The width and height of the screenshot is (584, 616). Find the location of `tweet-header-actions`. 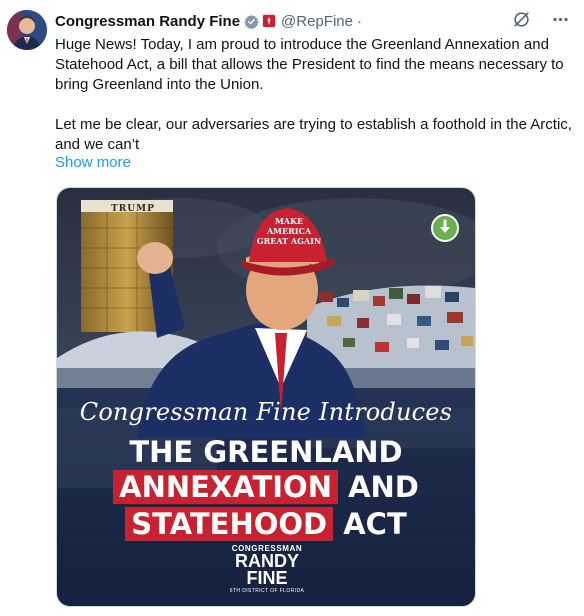

tweet-header-actions is located at coordinates (541, 22).